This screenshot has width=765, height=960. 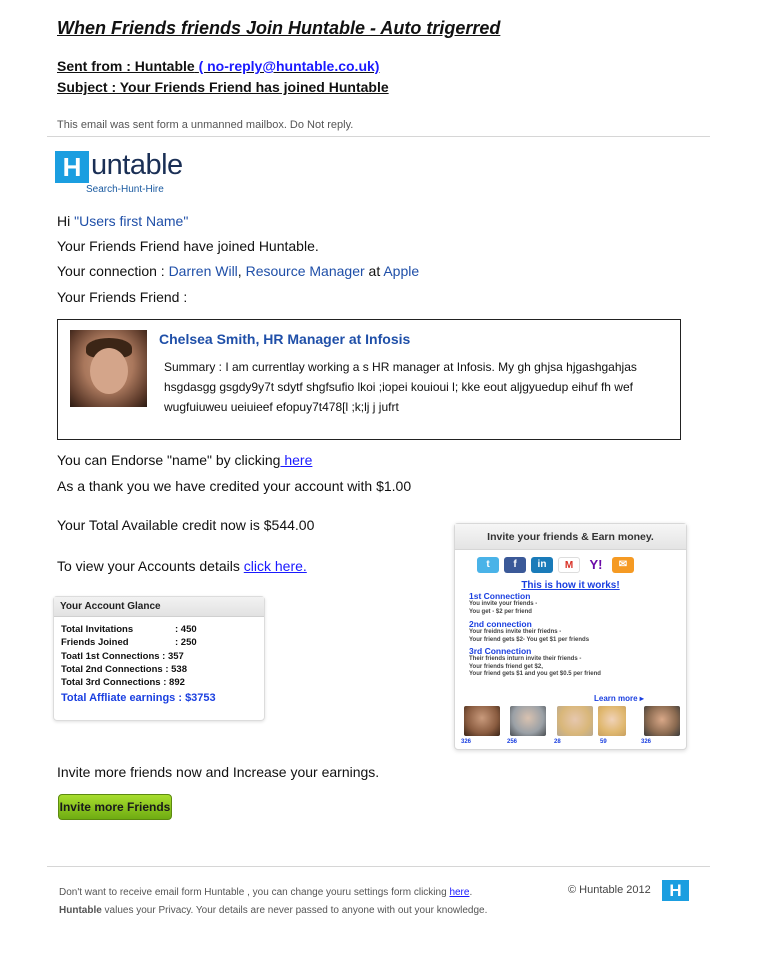 What do you see at coordinates (110, 656) in the screenshot?
I see `glance-row-label: Toatl 1st Connections` at bounding box center [110, 656].